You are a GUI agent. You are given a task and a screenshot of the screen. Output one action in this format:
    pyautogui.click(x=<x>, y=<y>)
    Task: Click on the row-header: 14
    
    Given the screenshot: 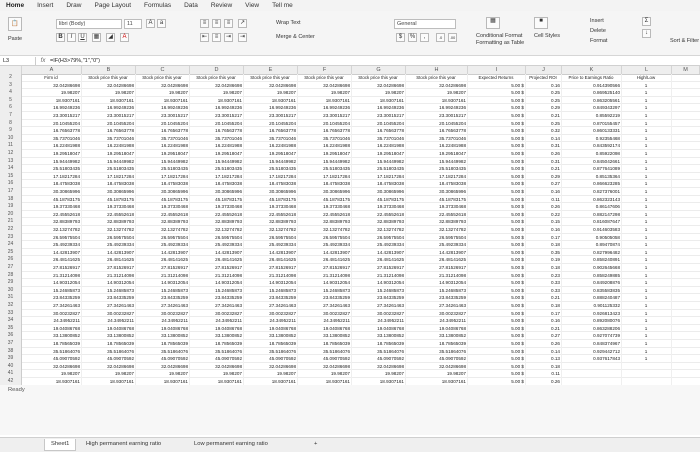 What is the action you would take?
    pyautogui.click(x=11, y=169)
    